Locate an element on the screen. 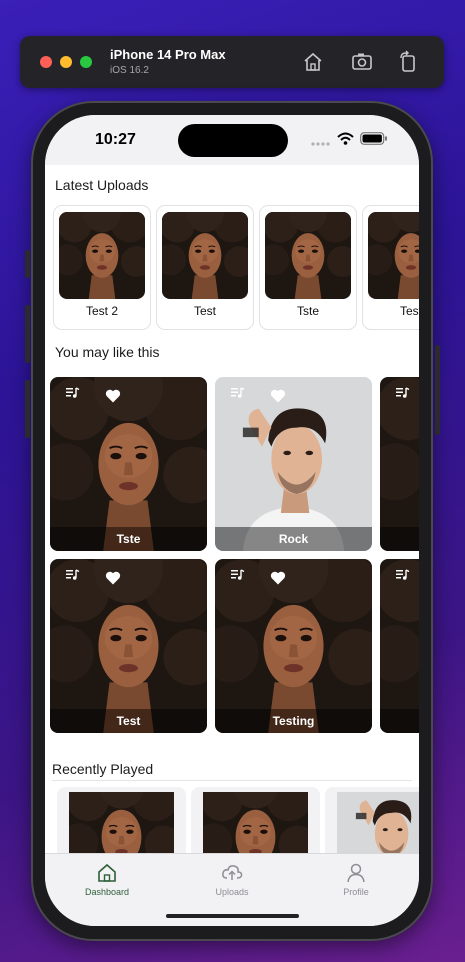  rotate-icon is located at coordinates (408, 62).